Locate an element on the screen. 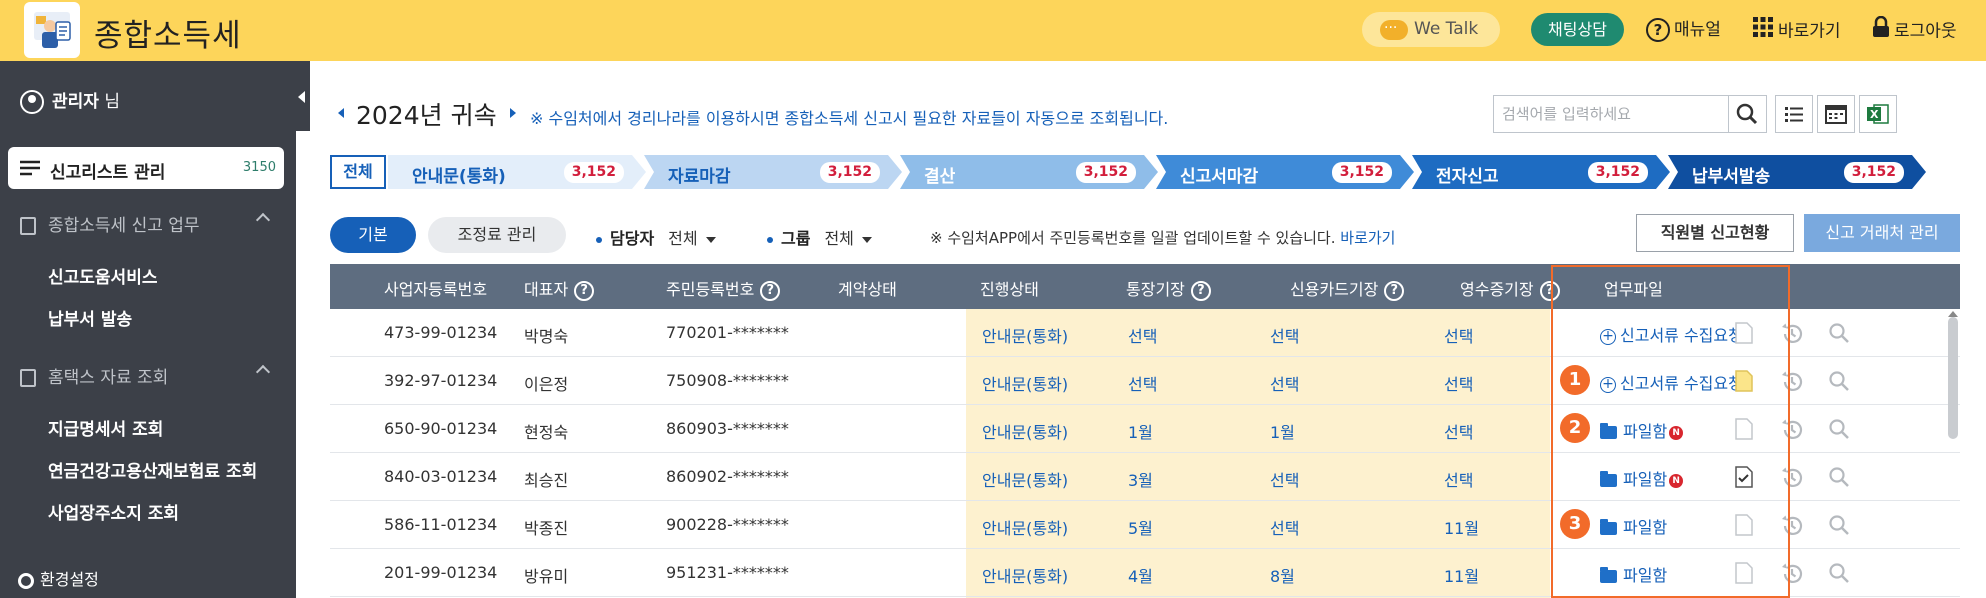  filter-note-text: ※ 수임처APP에서 주민등록번호를 일괄 업데이트할 수 있습니다. is located at coordinates (1133, 238).